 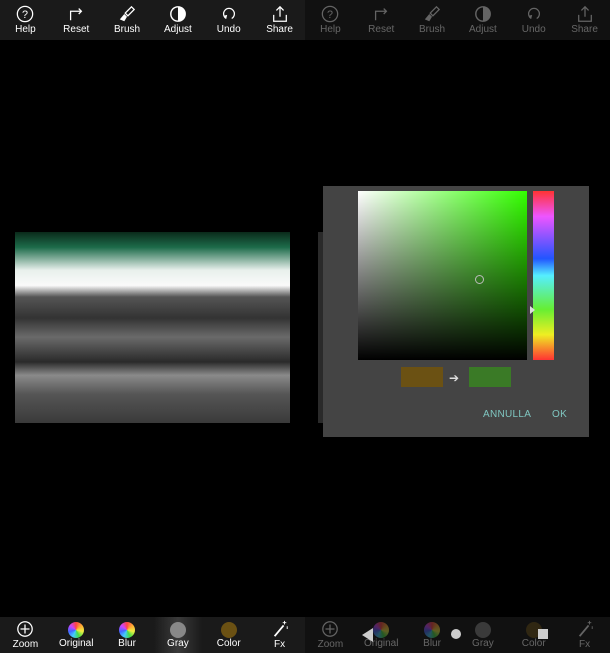 I want to click on top-toolbar-dimmed: ? Help Reset Brush Adjust Undo Share, so click(x=457, y=20).